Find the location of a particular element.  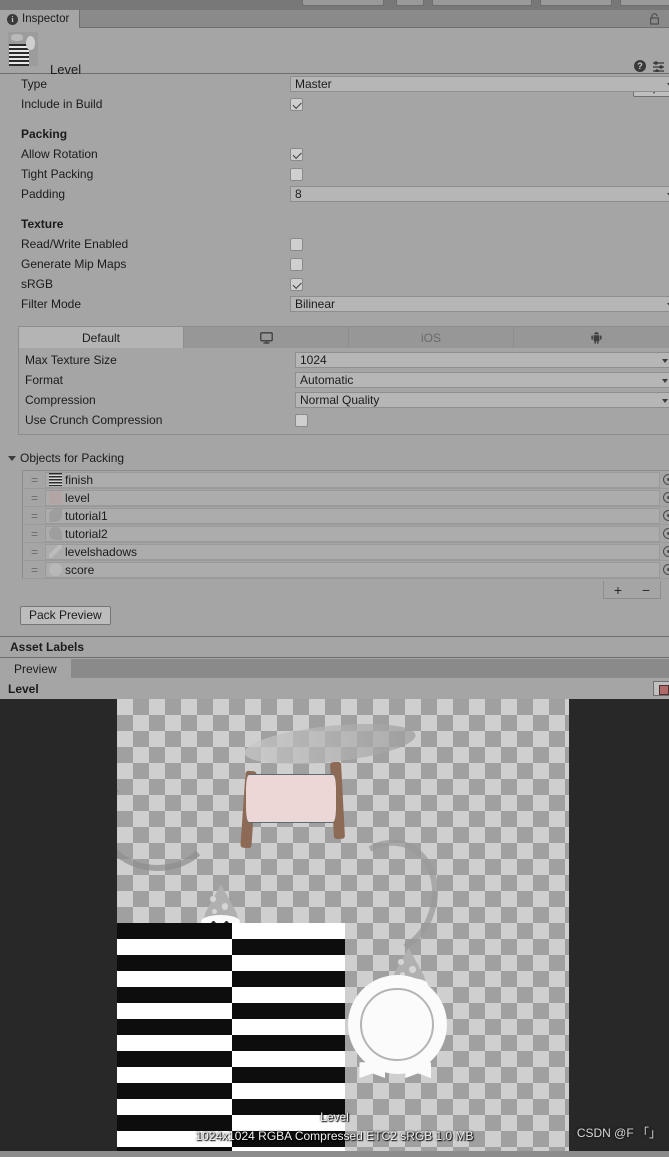

format-dropdown: Automatic is located at coordinates (482, 380).